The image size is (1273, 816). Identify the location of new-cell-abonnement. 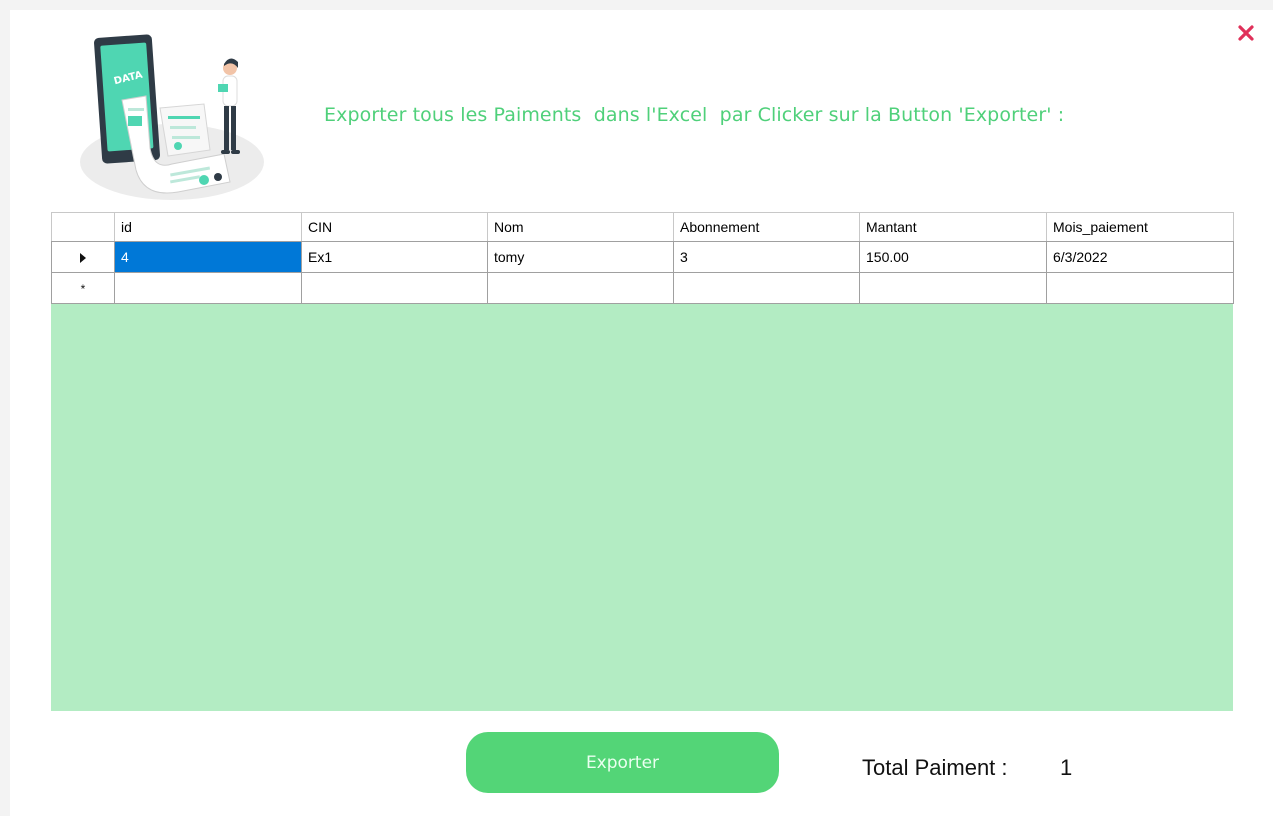
(766, 288).